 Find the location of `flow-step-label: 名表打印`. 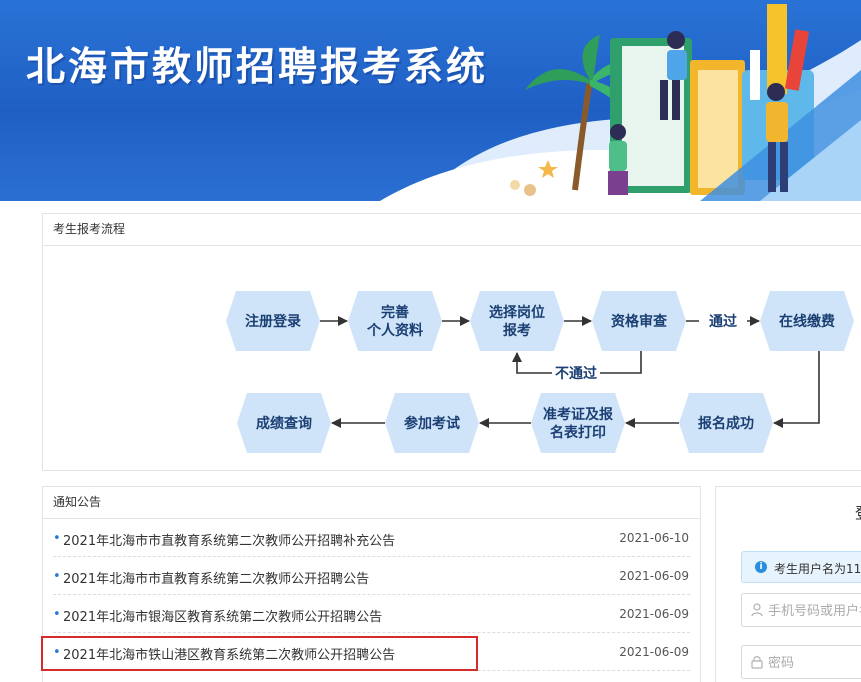

flow-step-label: 名表打印 is located at coordinates (578, 432).